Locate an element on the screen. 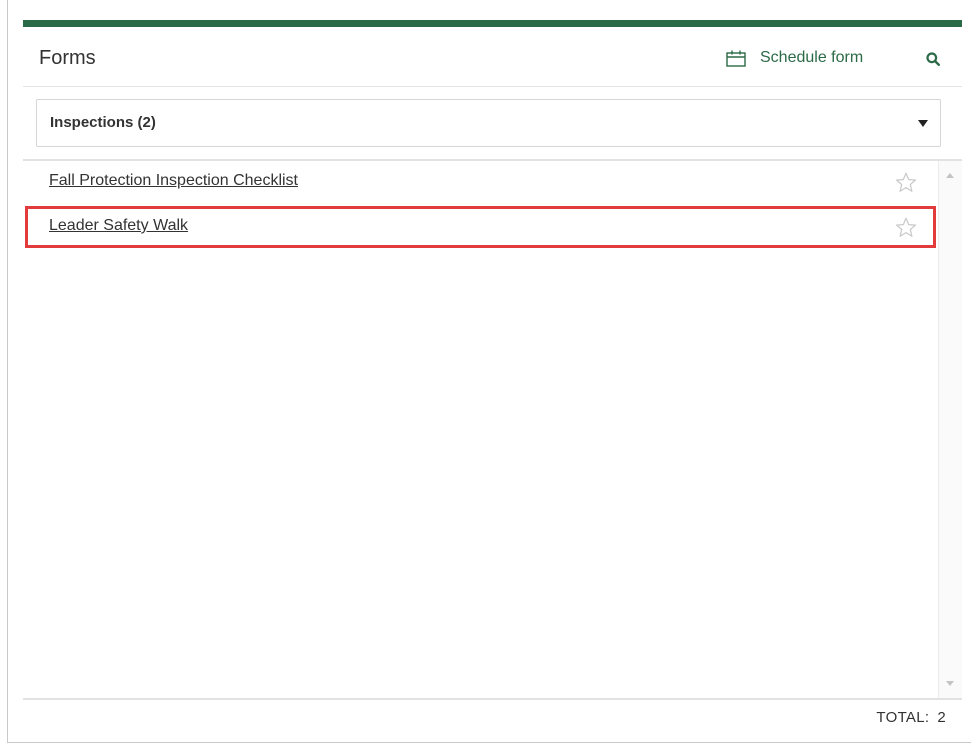 Image resolution: width=971 pixels, height=756 pixels. schedule-form-label: Schedule form is located at coordinates (812, 57).